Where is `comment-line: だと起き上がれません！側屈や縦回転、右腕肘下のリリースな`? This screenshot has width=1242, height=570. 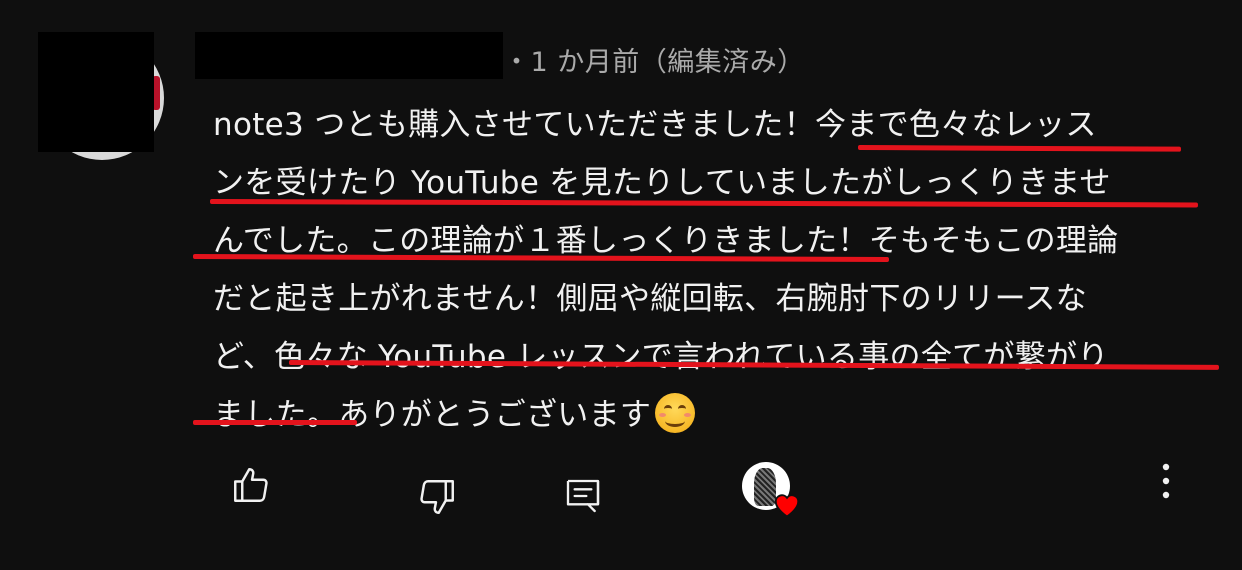 comment-line: だと起き上がれません！側屈や縦回転、右腕肘下のリリースな is located at coordinates (650, 299).